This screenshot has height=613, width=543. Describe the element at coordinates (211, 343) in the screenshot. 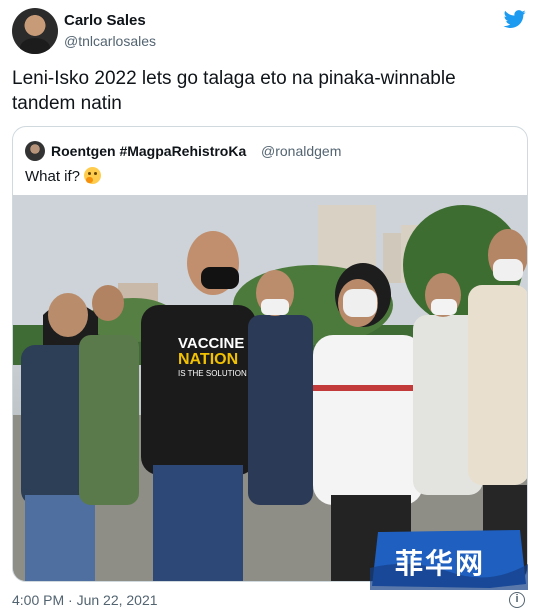

I see `shirt-text-vaccine: VACCINE` at that location.